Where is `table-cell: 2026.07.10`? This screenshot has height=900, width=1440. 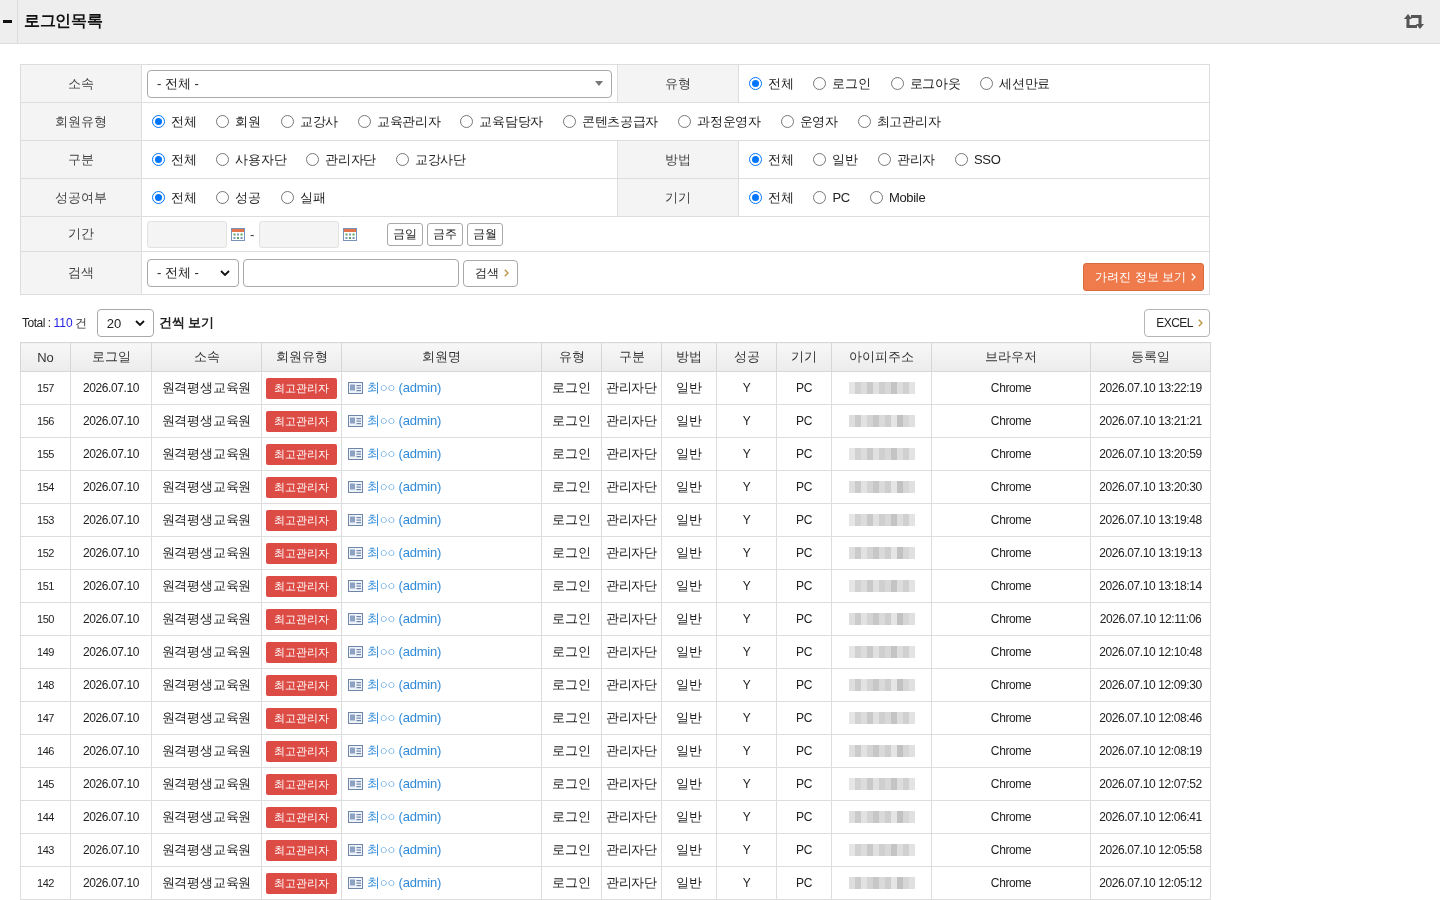
table-cell: 2026.07.10 is located at coordinates (111, 586).